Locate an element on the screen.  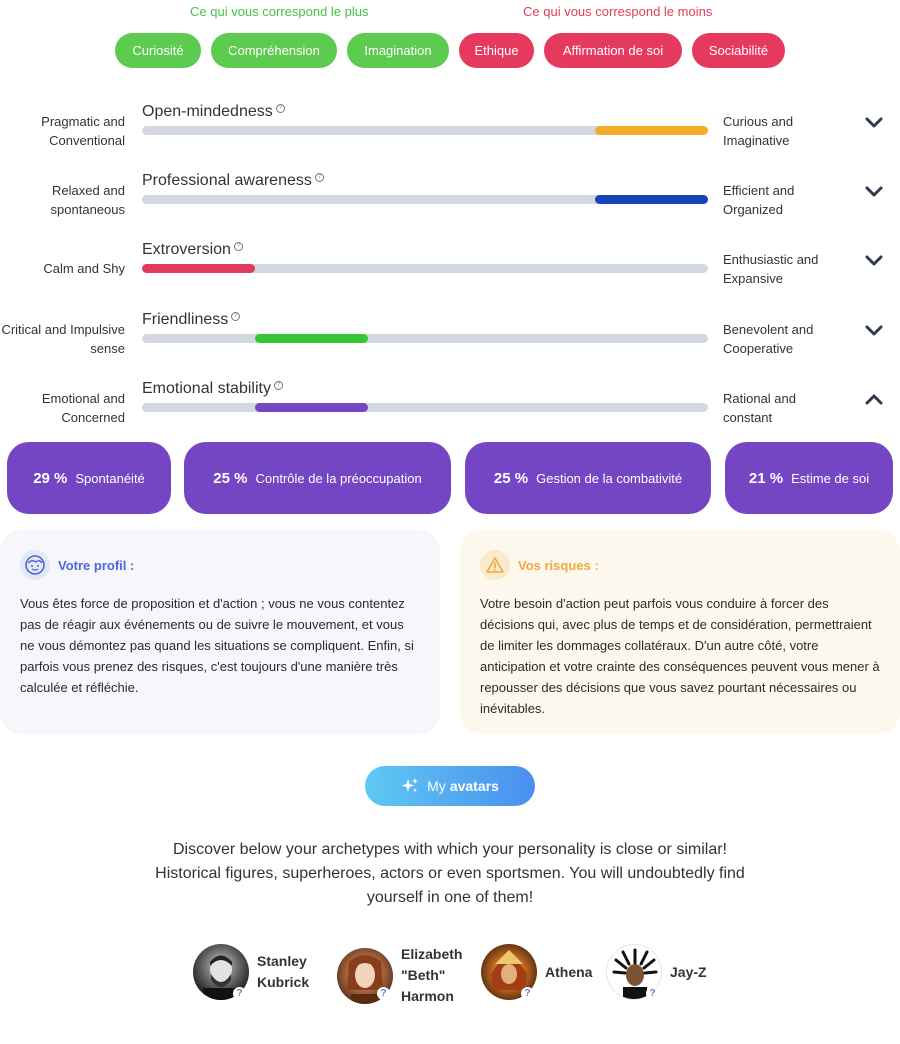
avatar-name: Jay-Z is located at coordinates (688, 971).